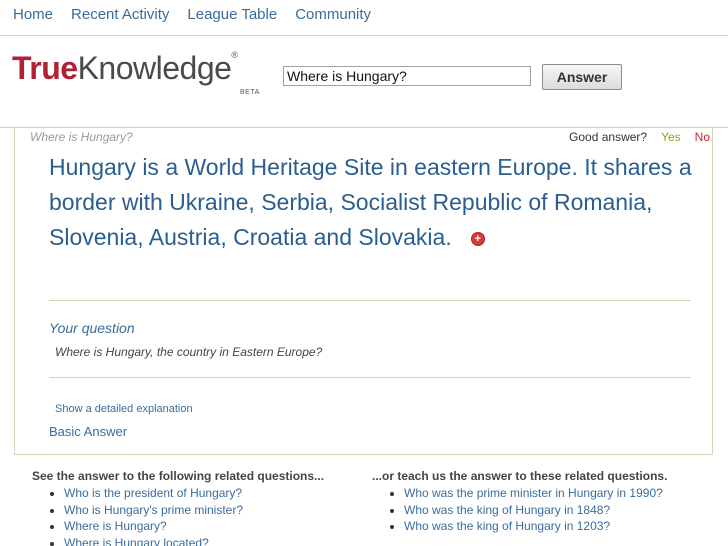  Describe the element at coordinates (33, 14) in the screenshot. I see `nav-home-link: Home` at that location.